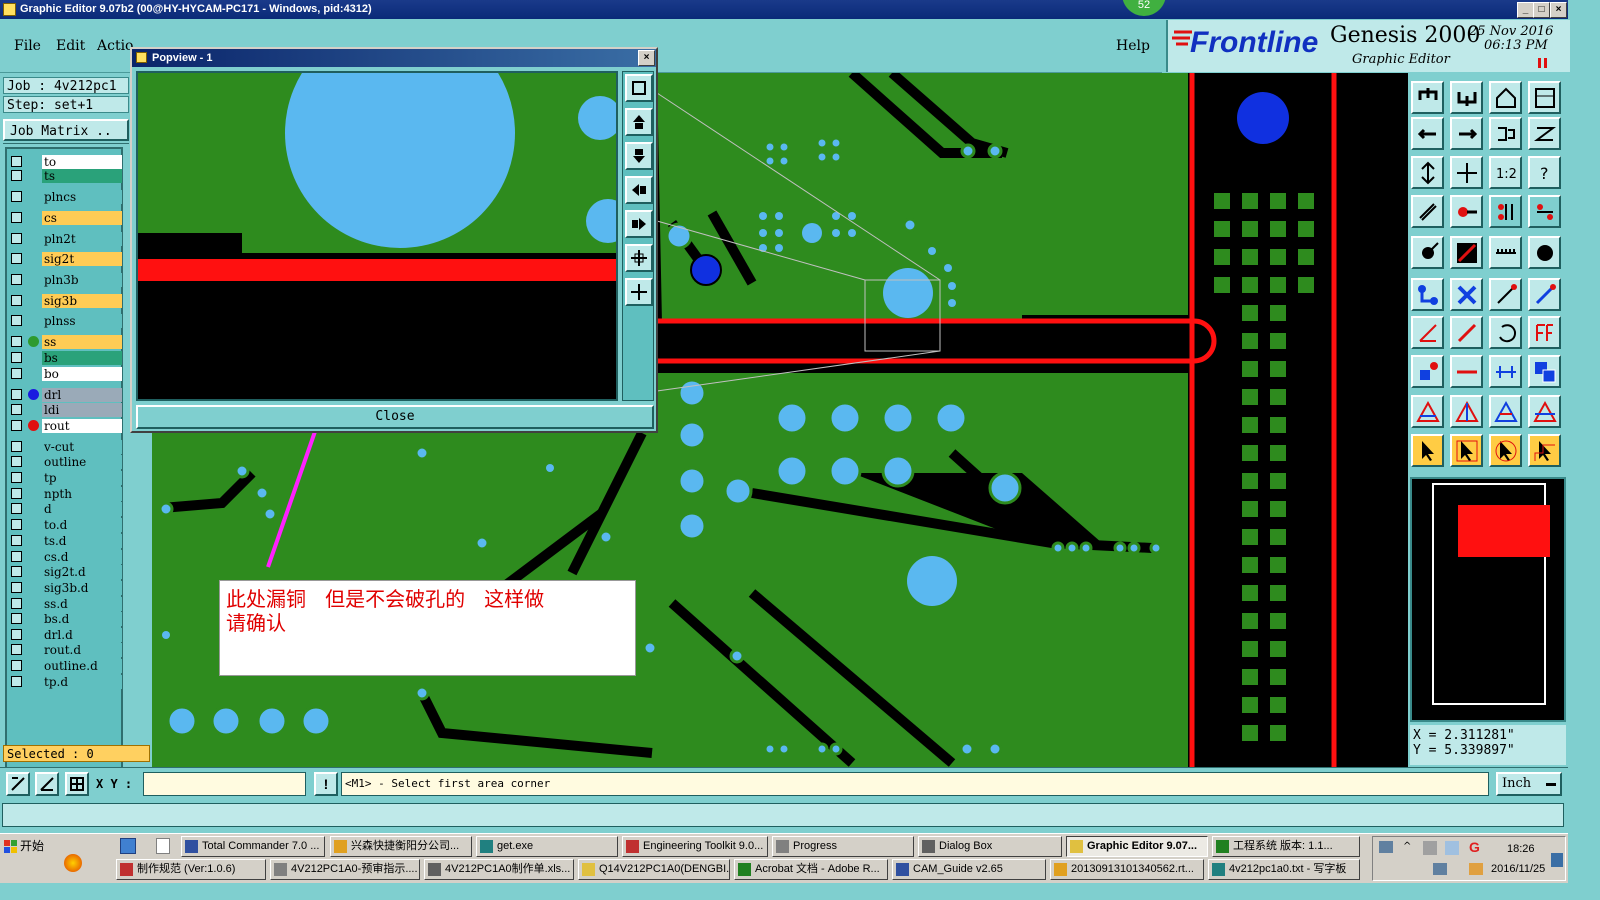 The image size is (1600, 900). What do you see at coordinates (1408, 847) in the screenshot?
I see `tray-expand-icon: ^` at bounding box center [1408, 847].